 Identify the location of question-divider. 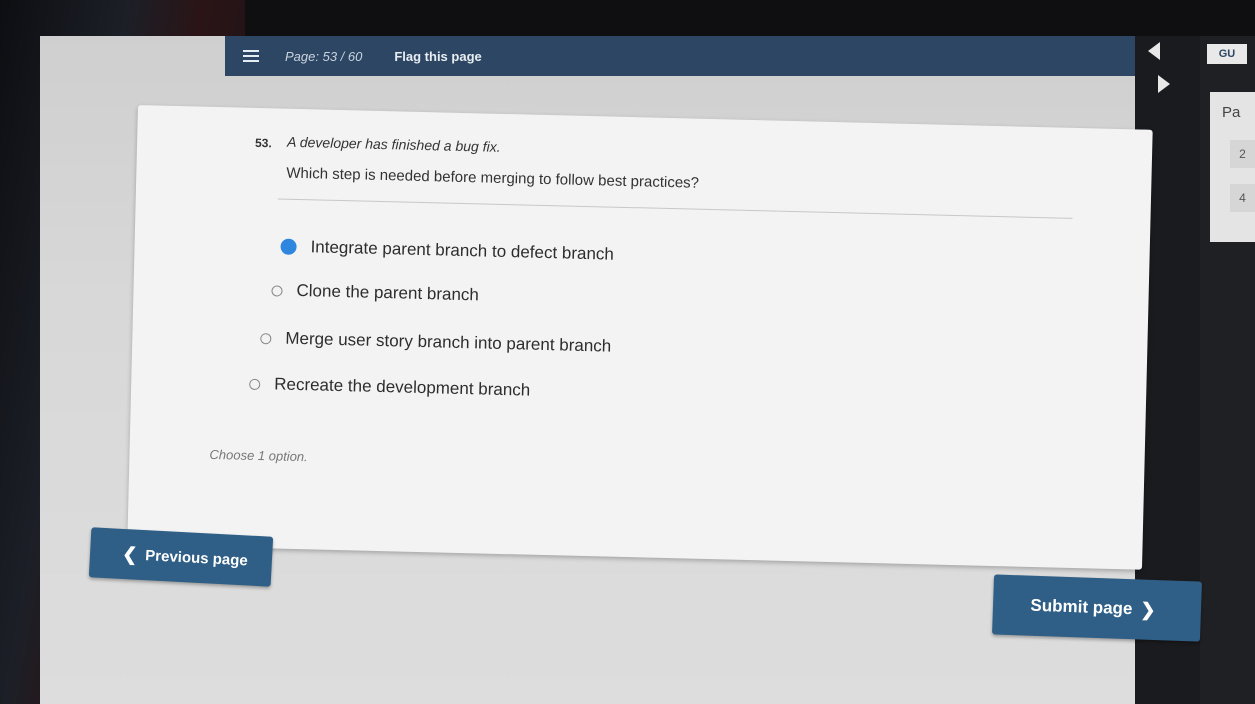
(675, 208).